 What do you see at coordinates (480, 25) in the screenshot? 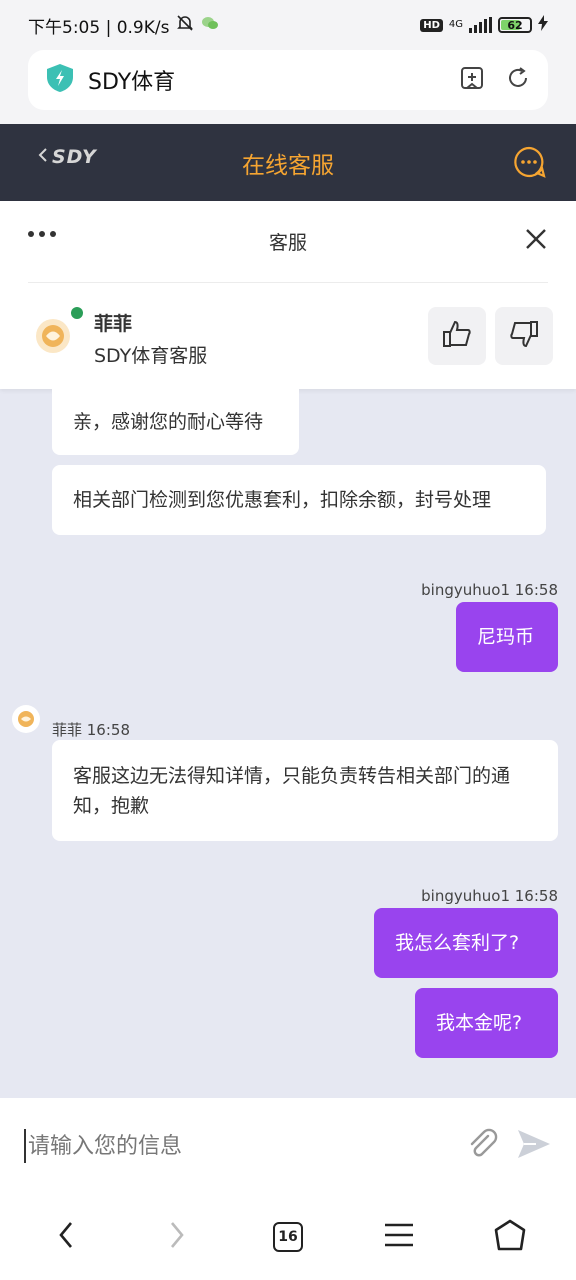
I see `signal-icon` at bounding box center [480, 25].